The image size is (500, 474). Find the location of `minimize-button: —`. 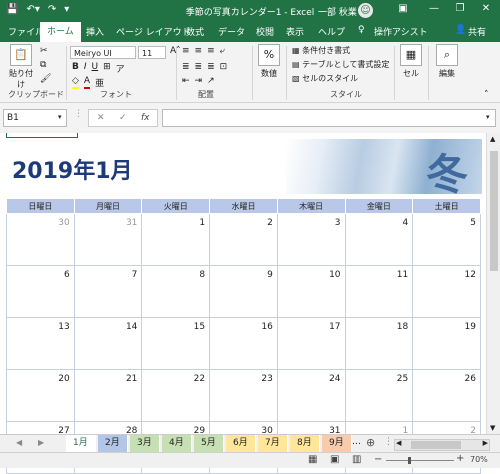

minimize-button: — is located at coordinates (434, 8).